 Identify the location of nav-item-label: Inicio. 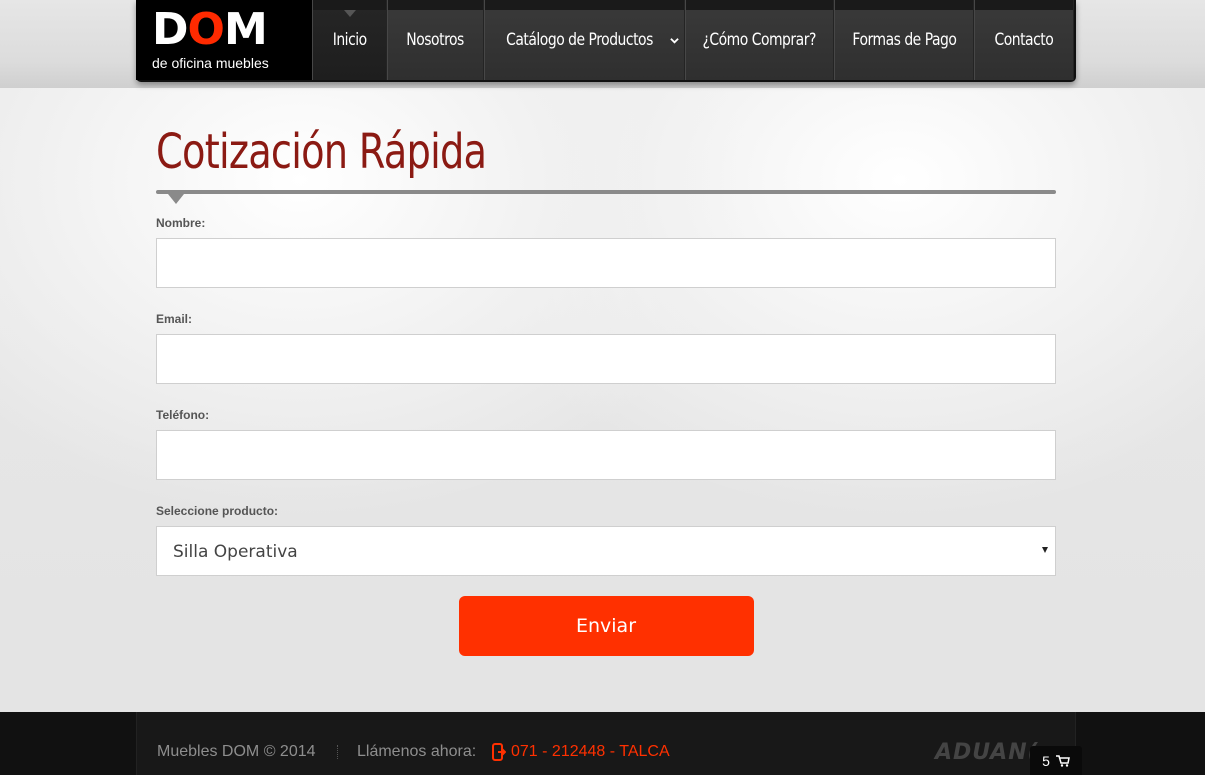
(349, 40).